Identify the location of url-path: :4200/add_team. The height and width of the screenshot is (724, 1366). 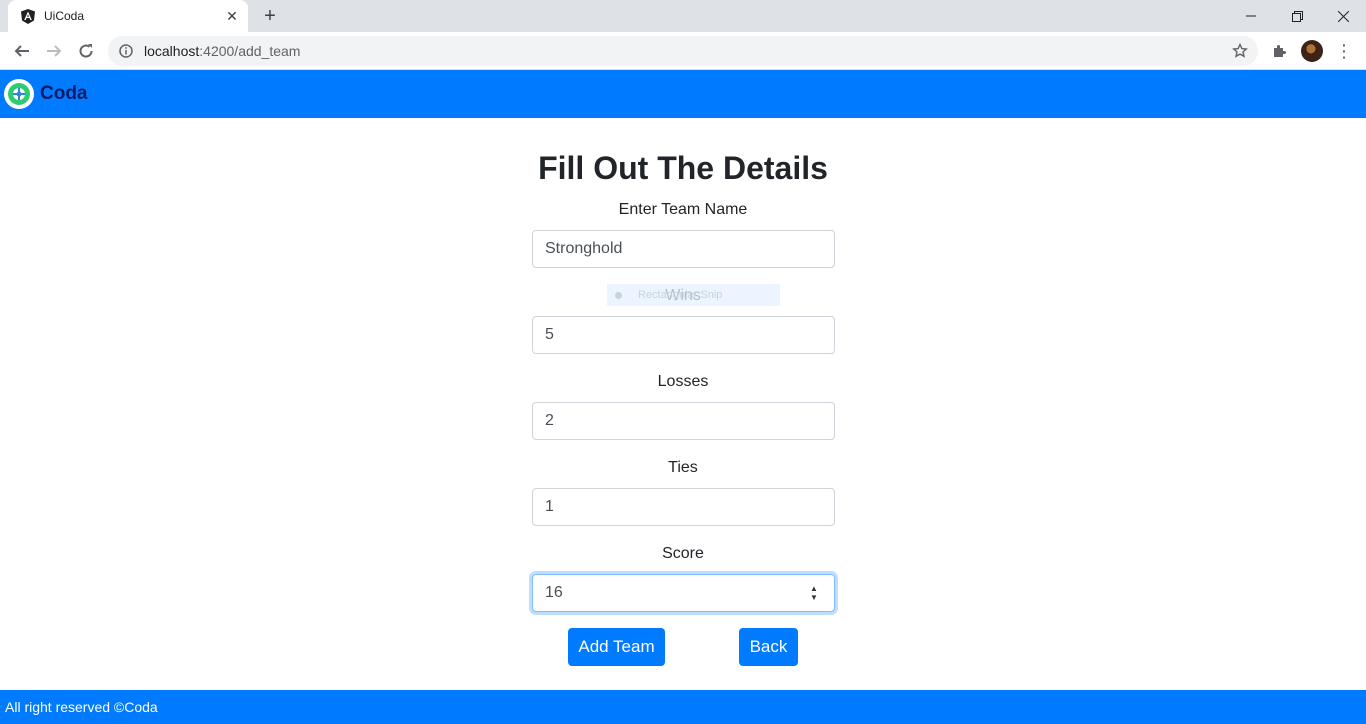
(250, 51).